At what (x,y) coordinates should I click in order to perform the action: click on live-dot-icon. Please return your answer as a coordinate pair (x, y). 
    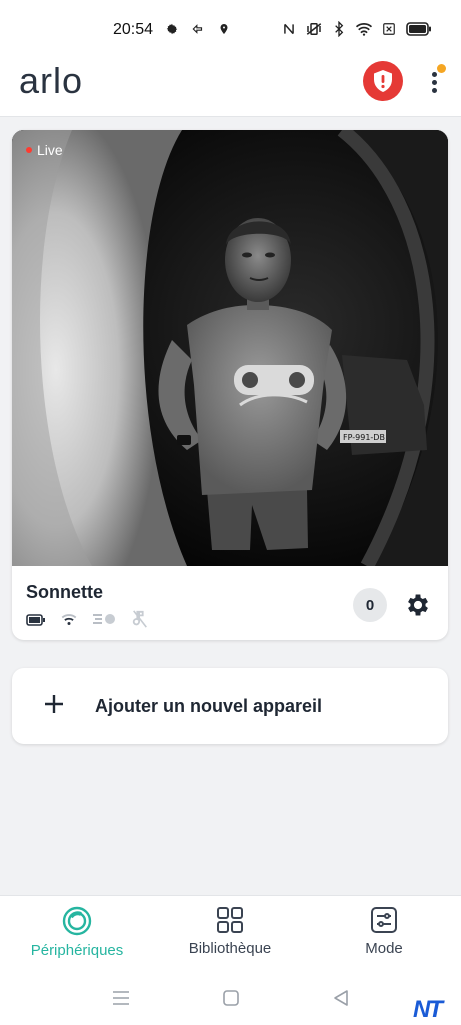
    Looking at the image, I should click on (29, 150).